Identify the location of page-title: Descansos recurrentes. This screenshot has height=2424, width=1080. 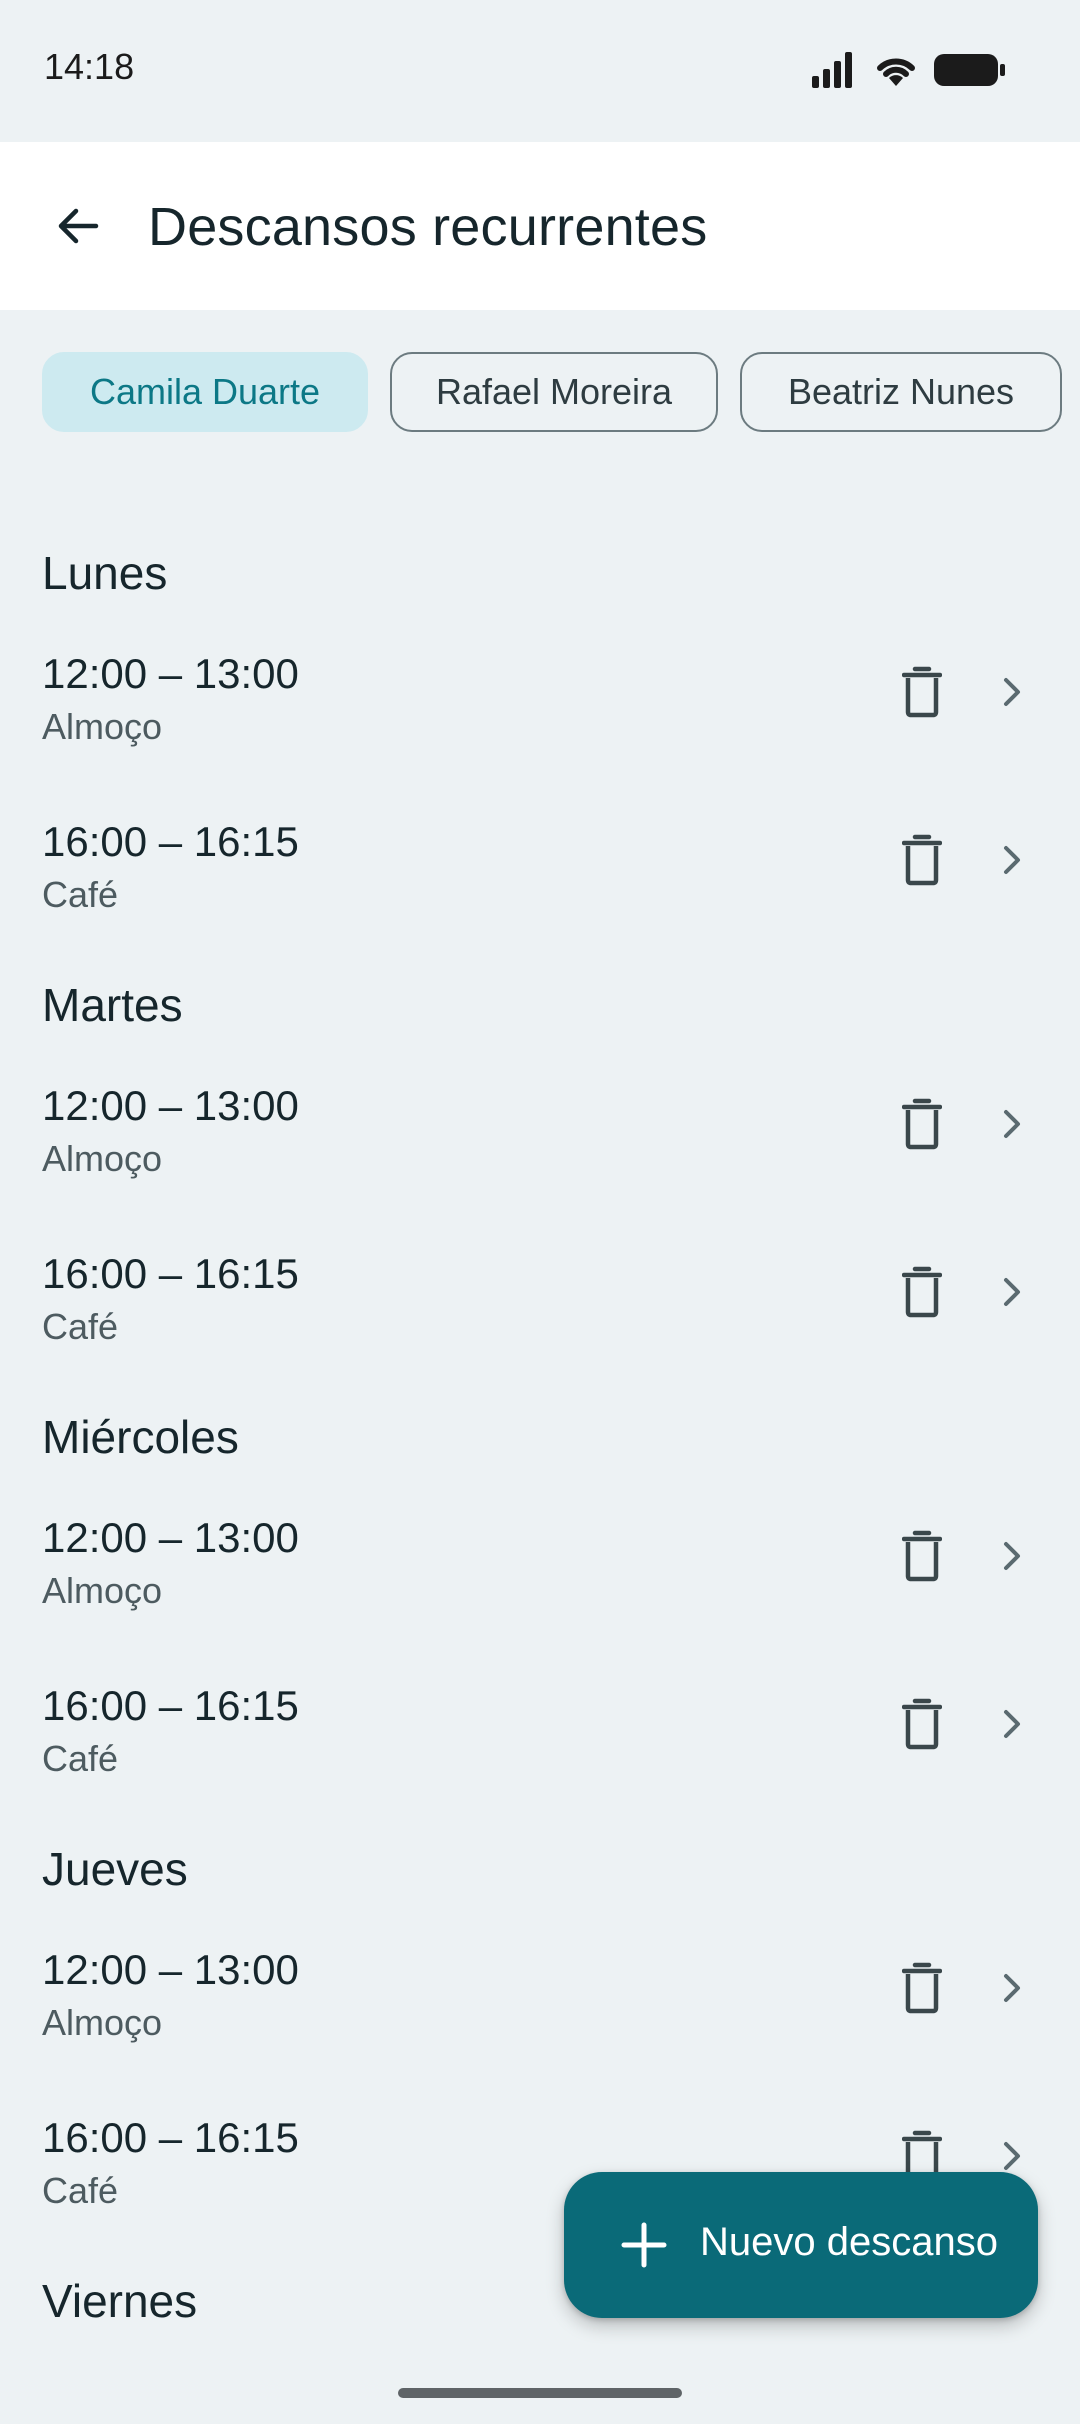
(428, 227).